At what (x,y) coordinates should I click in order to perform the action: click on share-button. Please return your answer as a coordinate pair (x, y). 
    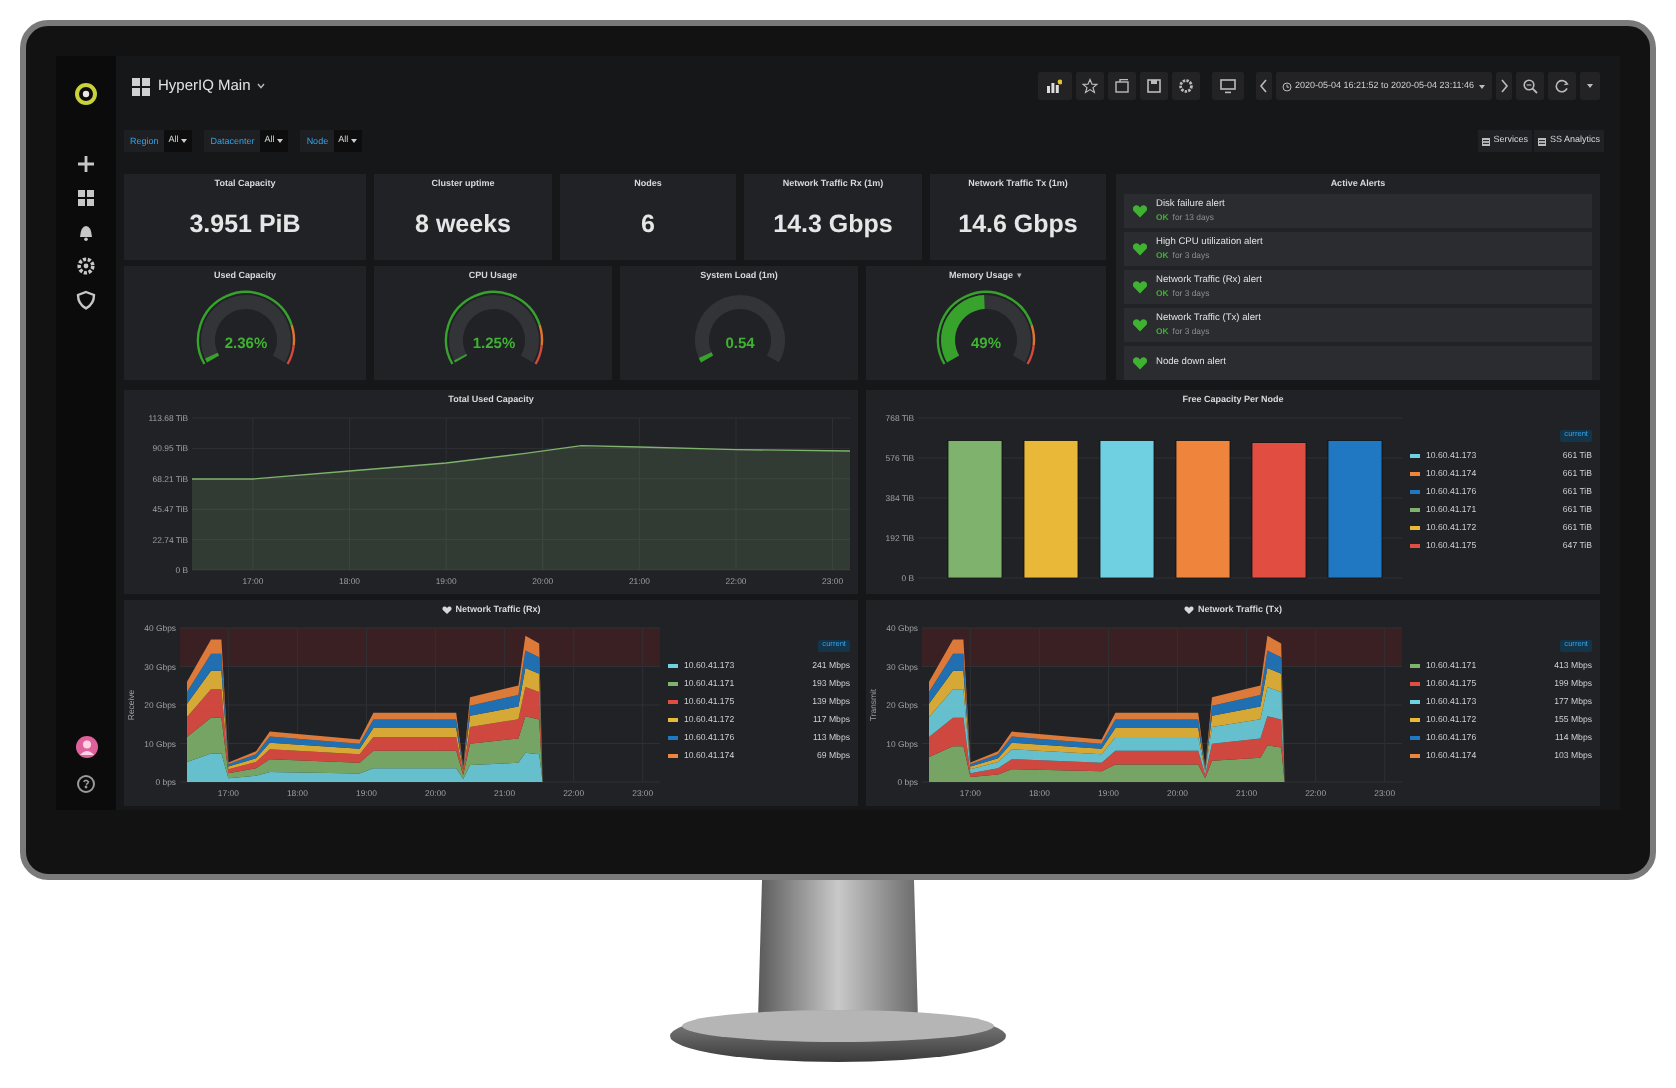
    Looking at the image, I should click on (1121, 86).